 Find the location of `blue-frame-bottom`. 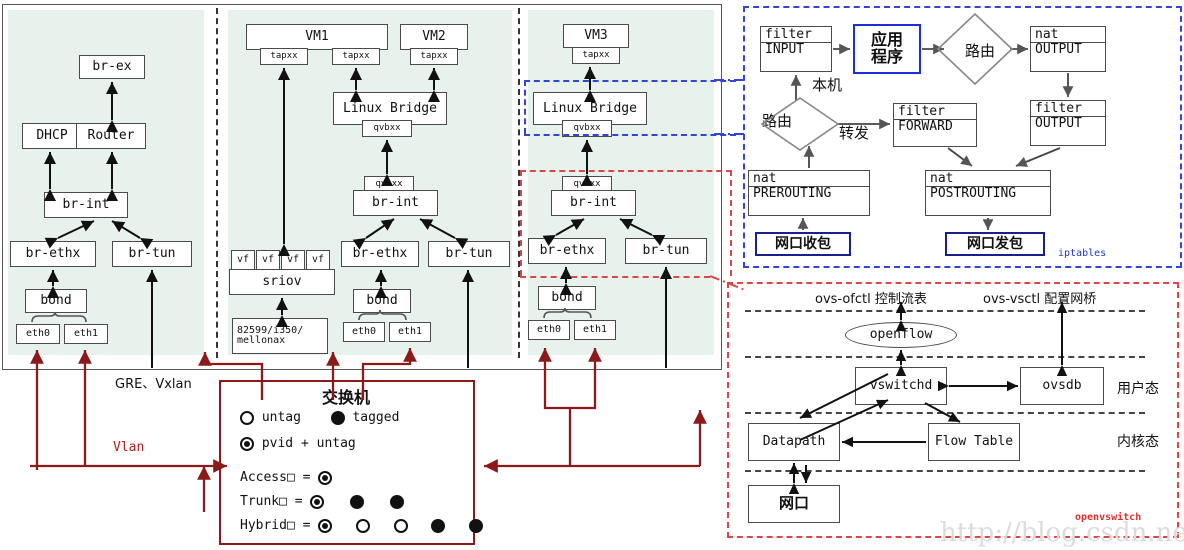

blue-frame-bottom is located at coordinates (630, 135).